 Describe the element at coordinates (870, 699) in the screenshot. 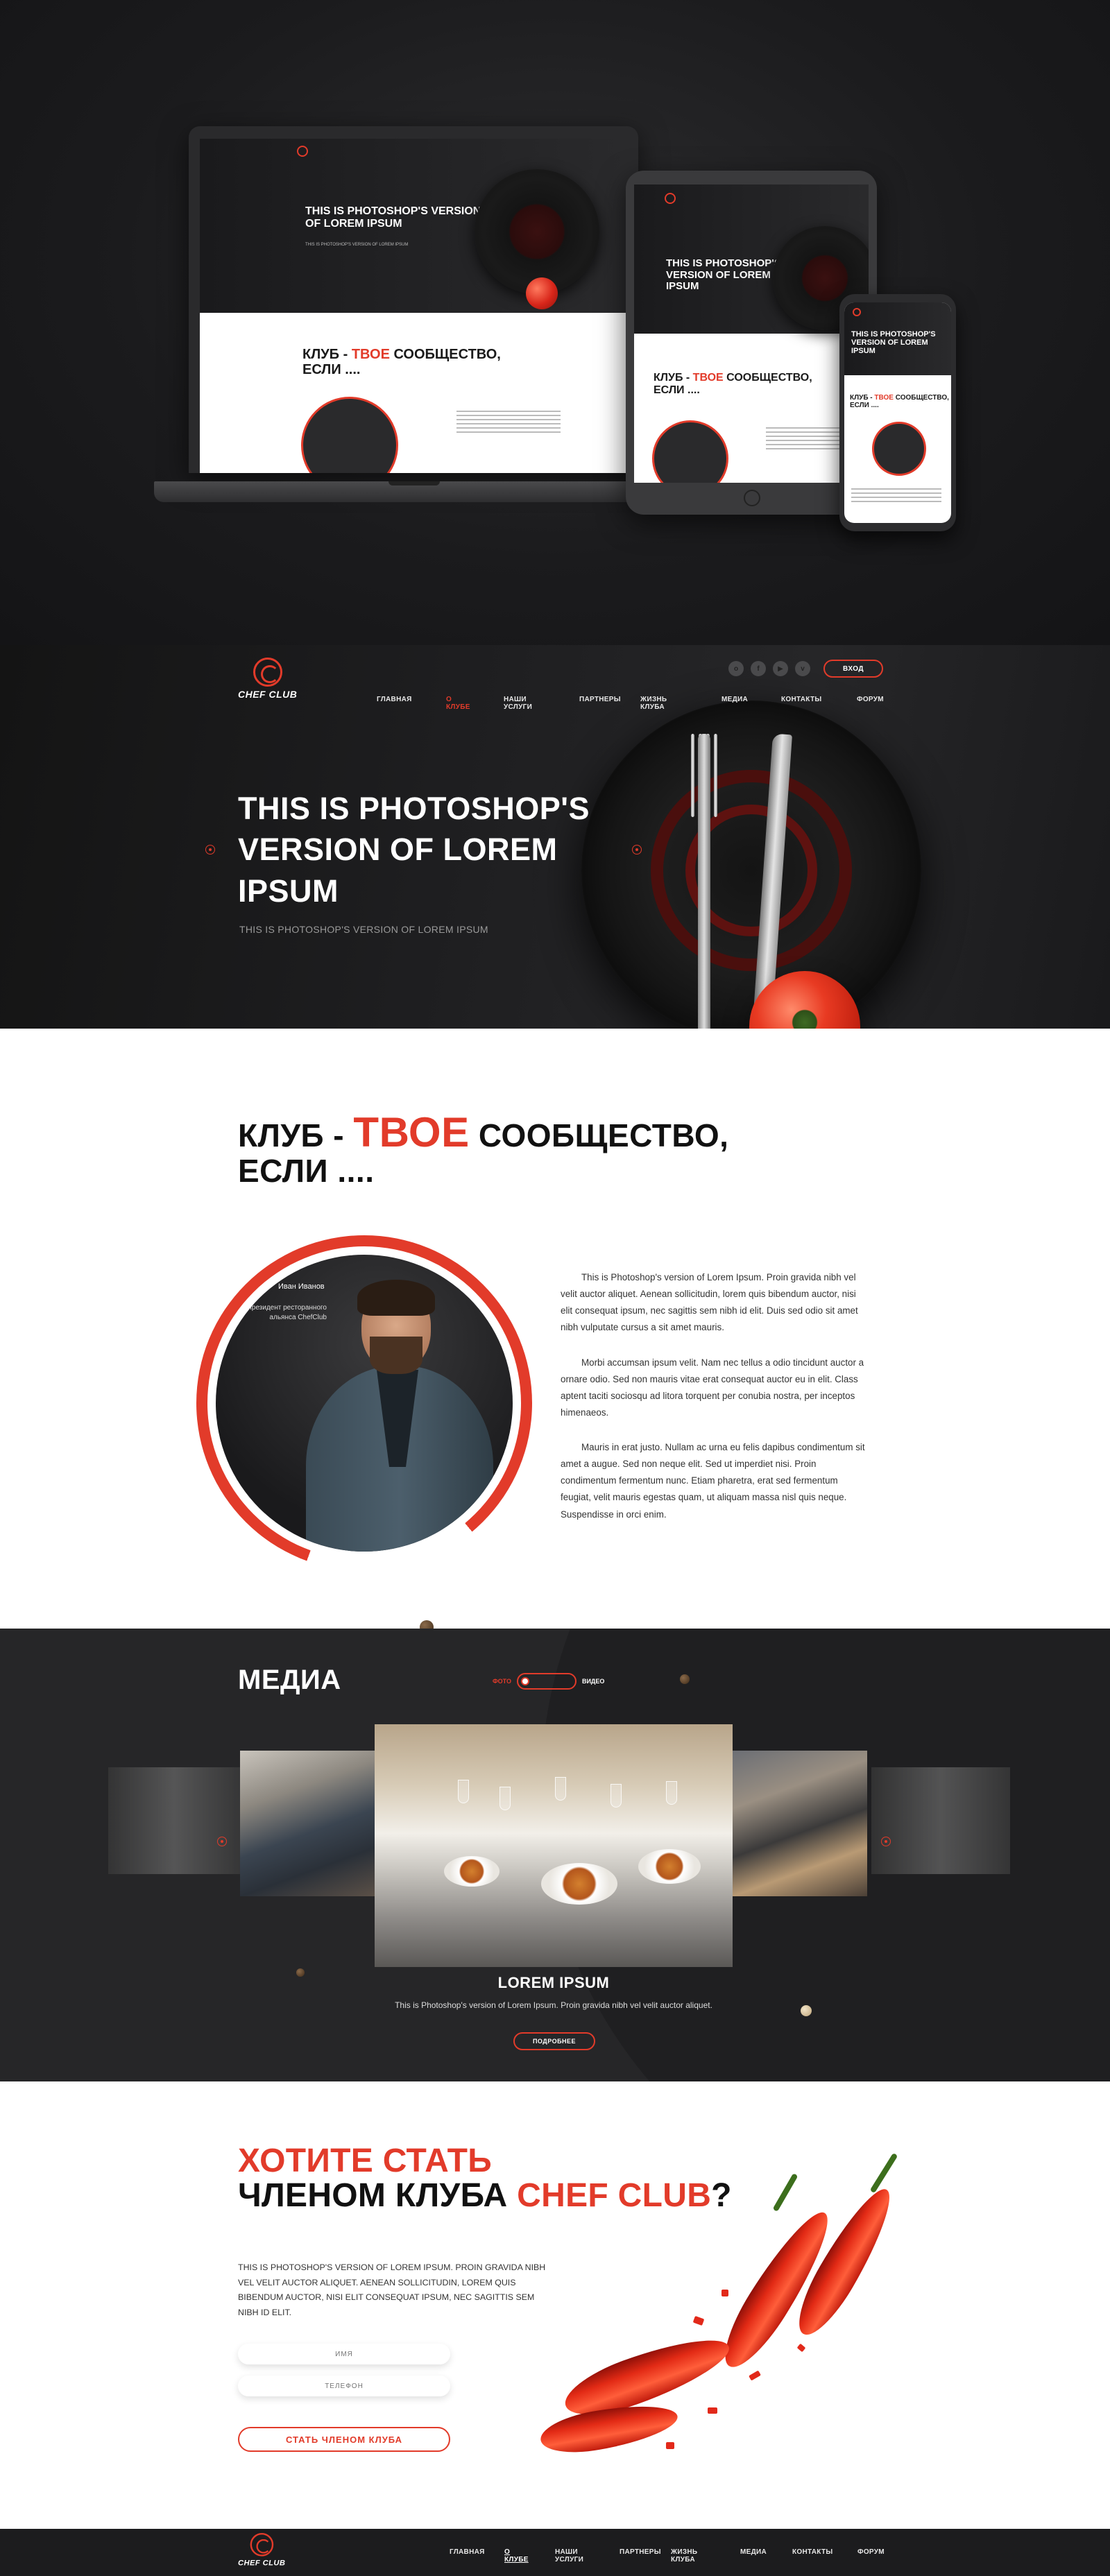

I see `nav-item-forum: ФОРУМ` at that location.